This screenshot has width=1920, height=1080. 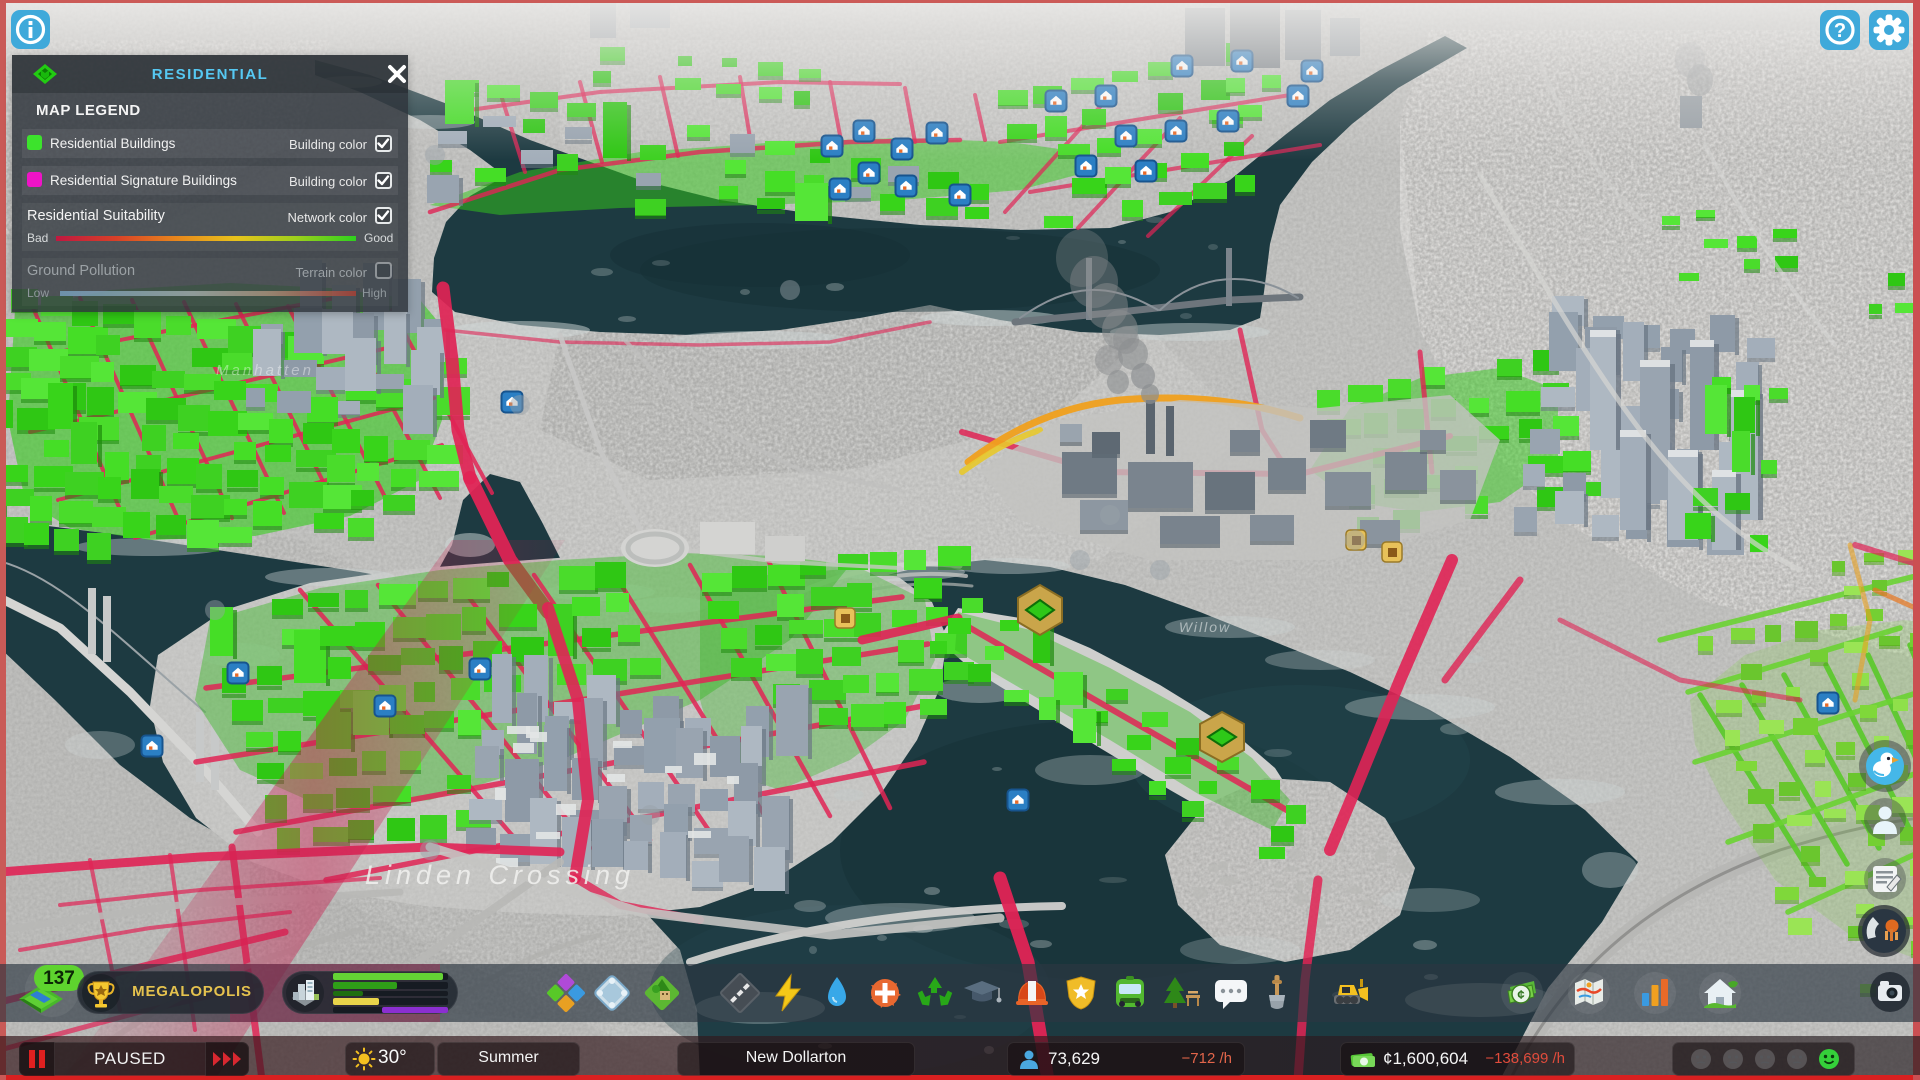 What do you see at coordinates (1205, 627) in the screenshot?
I see `svg-text: Willow` at bounding box center [1205, 627].